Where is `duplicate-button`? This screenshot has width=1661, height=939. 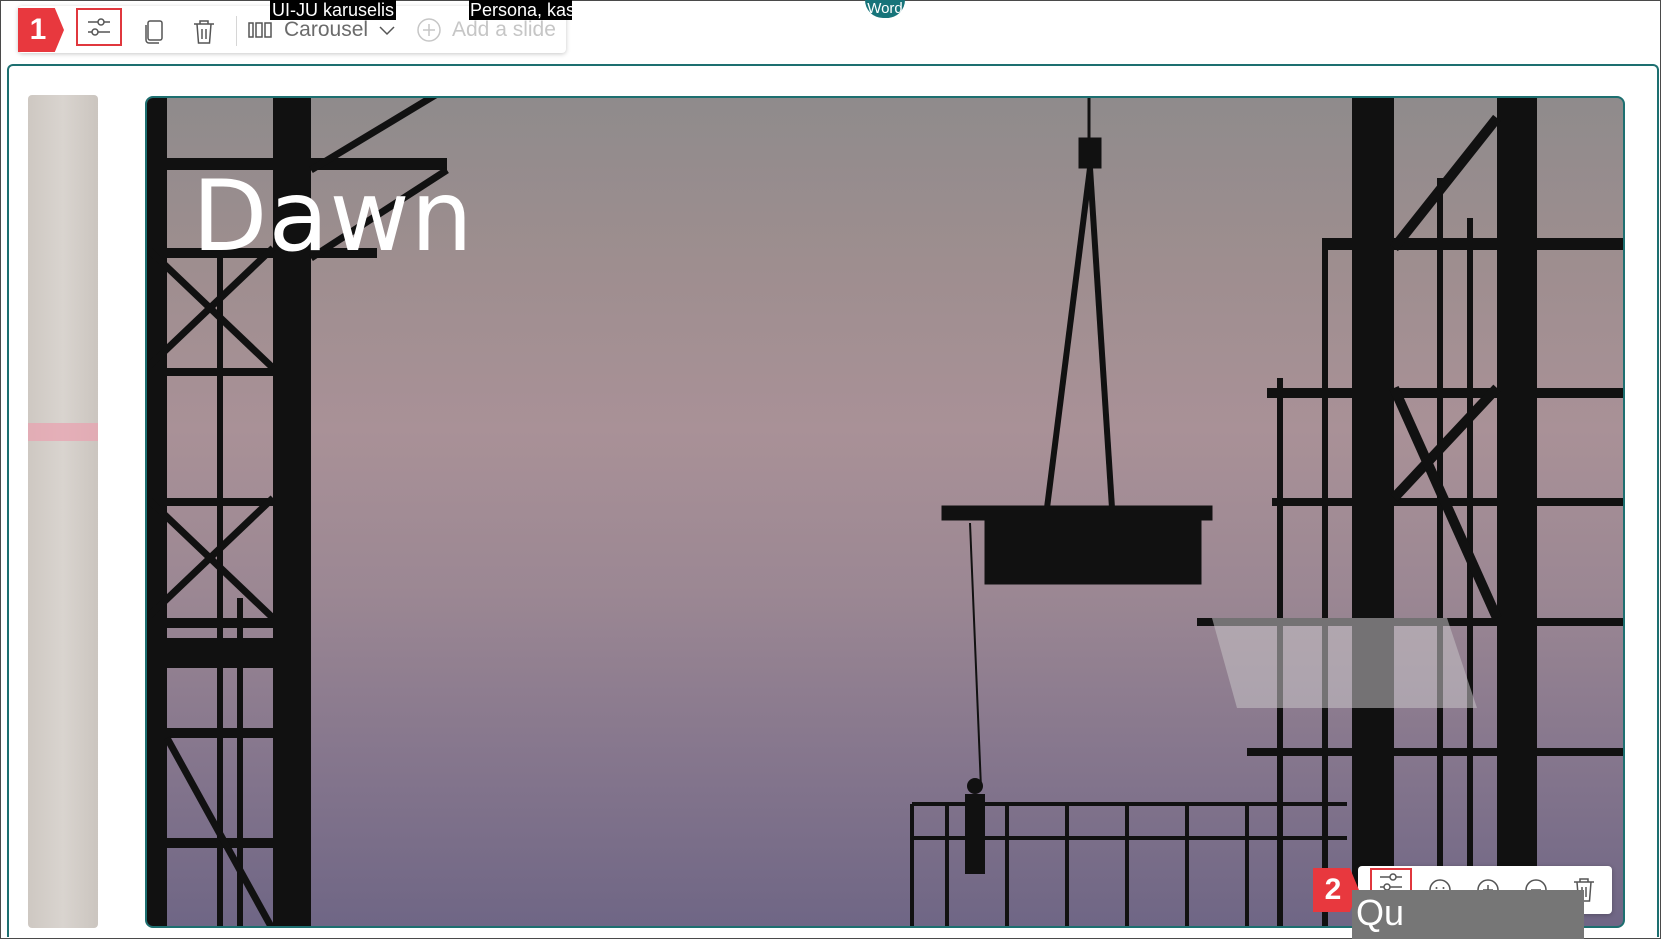
duplicate-button is located at coordinates (154, 32).